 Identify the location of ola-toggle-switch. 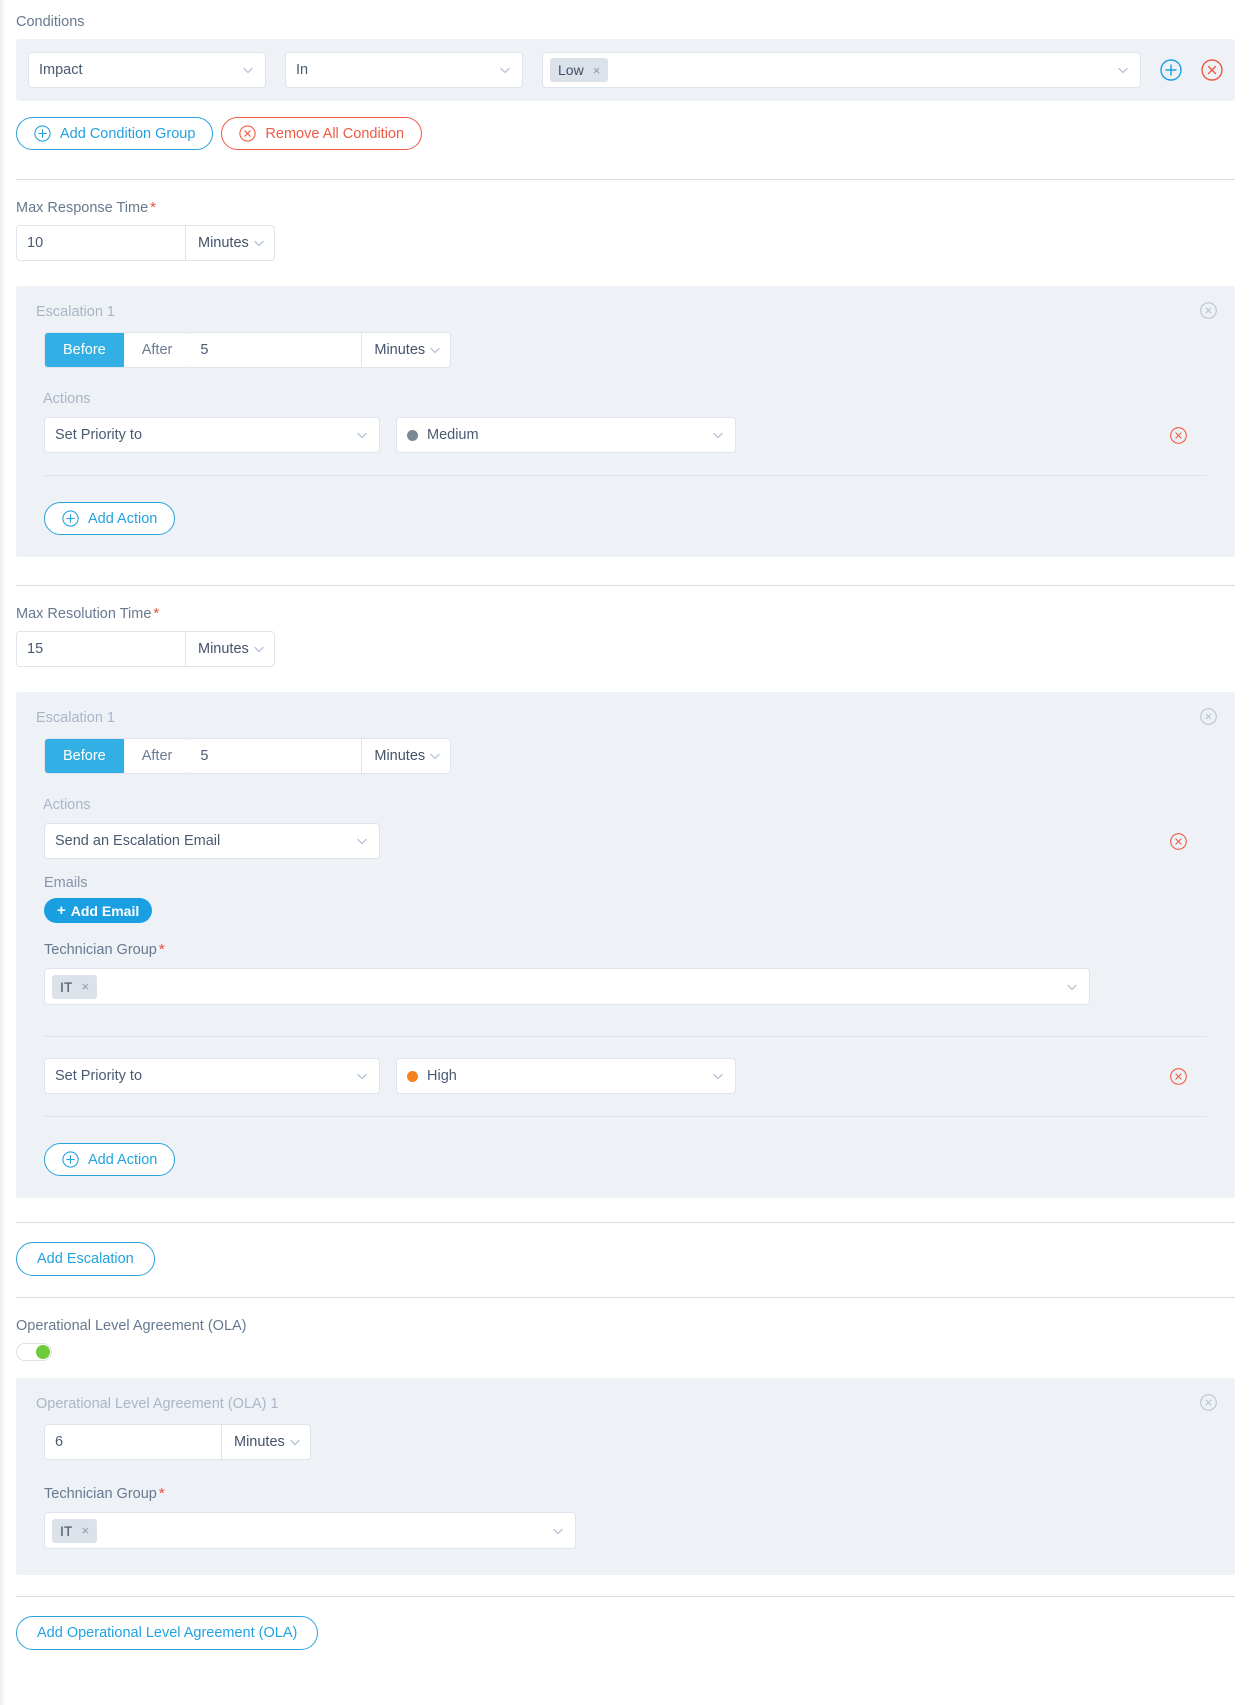
(34, 1352).